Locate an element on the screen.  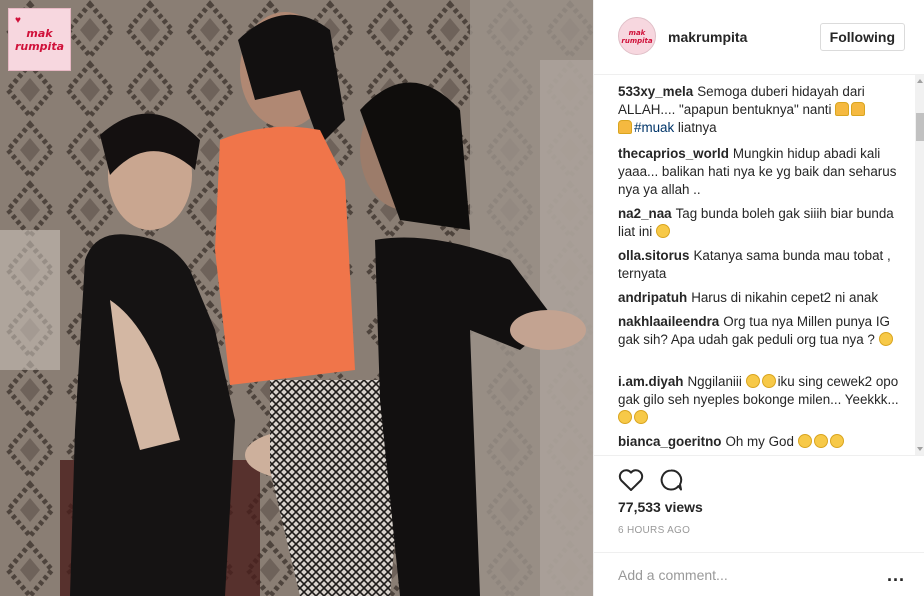
comment-item: bianca_goeritno Oh my God is located at coordinates (759, 442).